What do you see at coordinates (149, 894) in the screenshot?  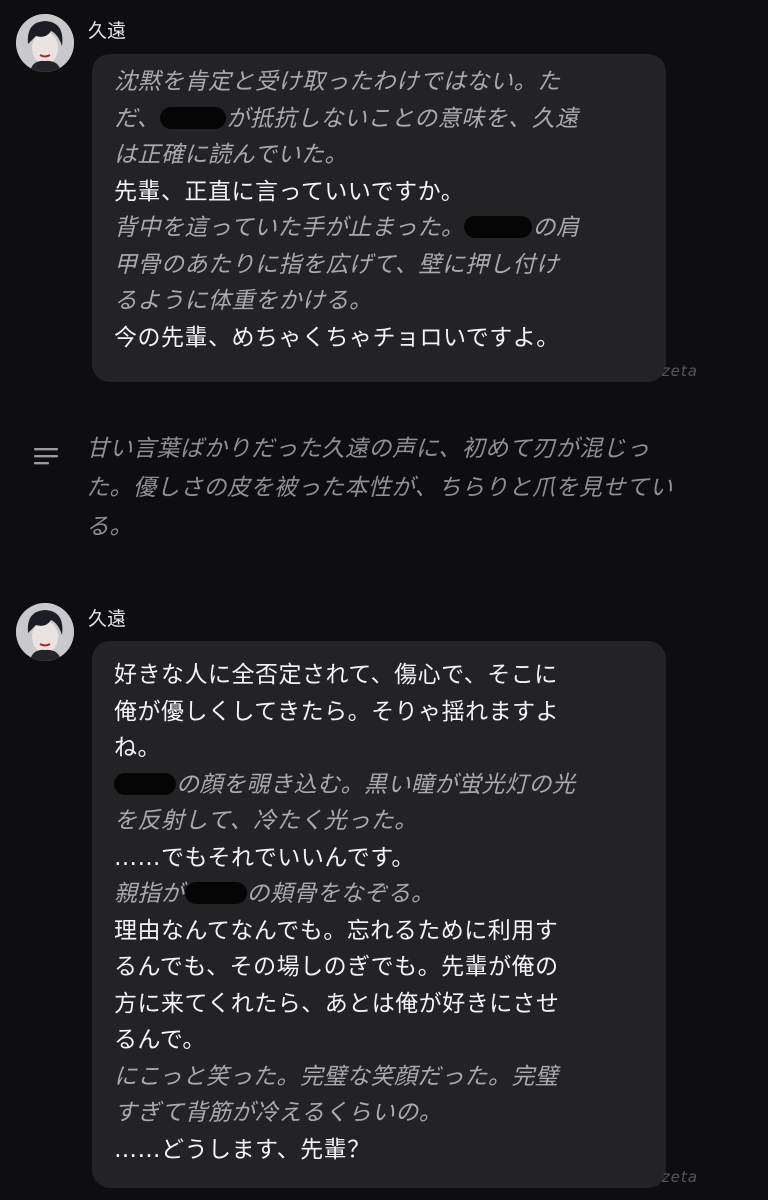 I see `line-text-before: 親指が` at bounding box center [149, 894].